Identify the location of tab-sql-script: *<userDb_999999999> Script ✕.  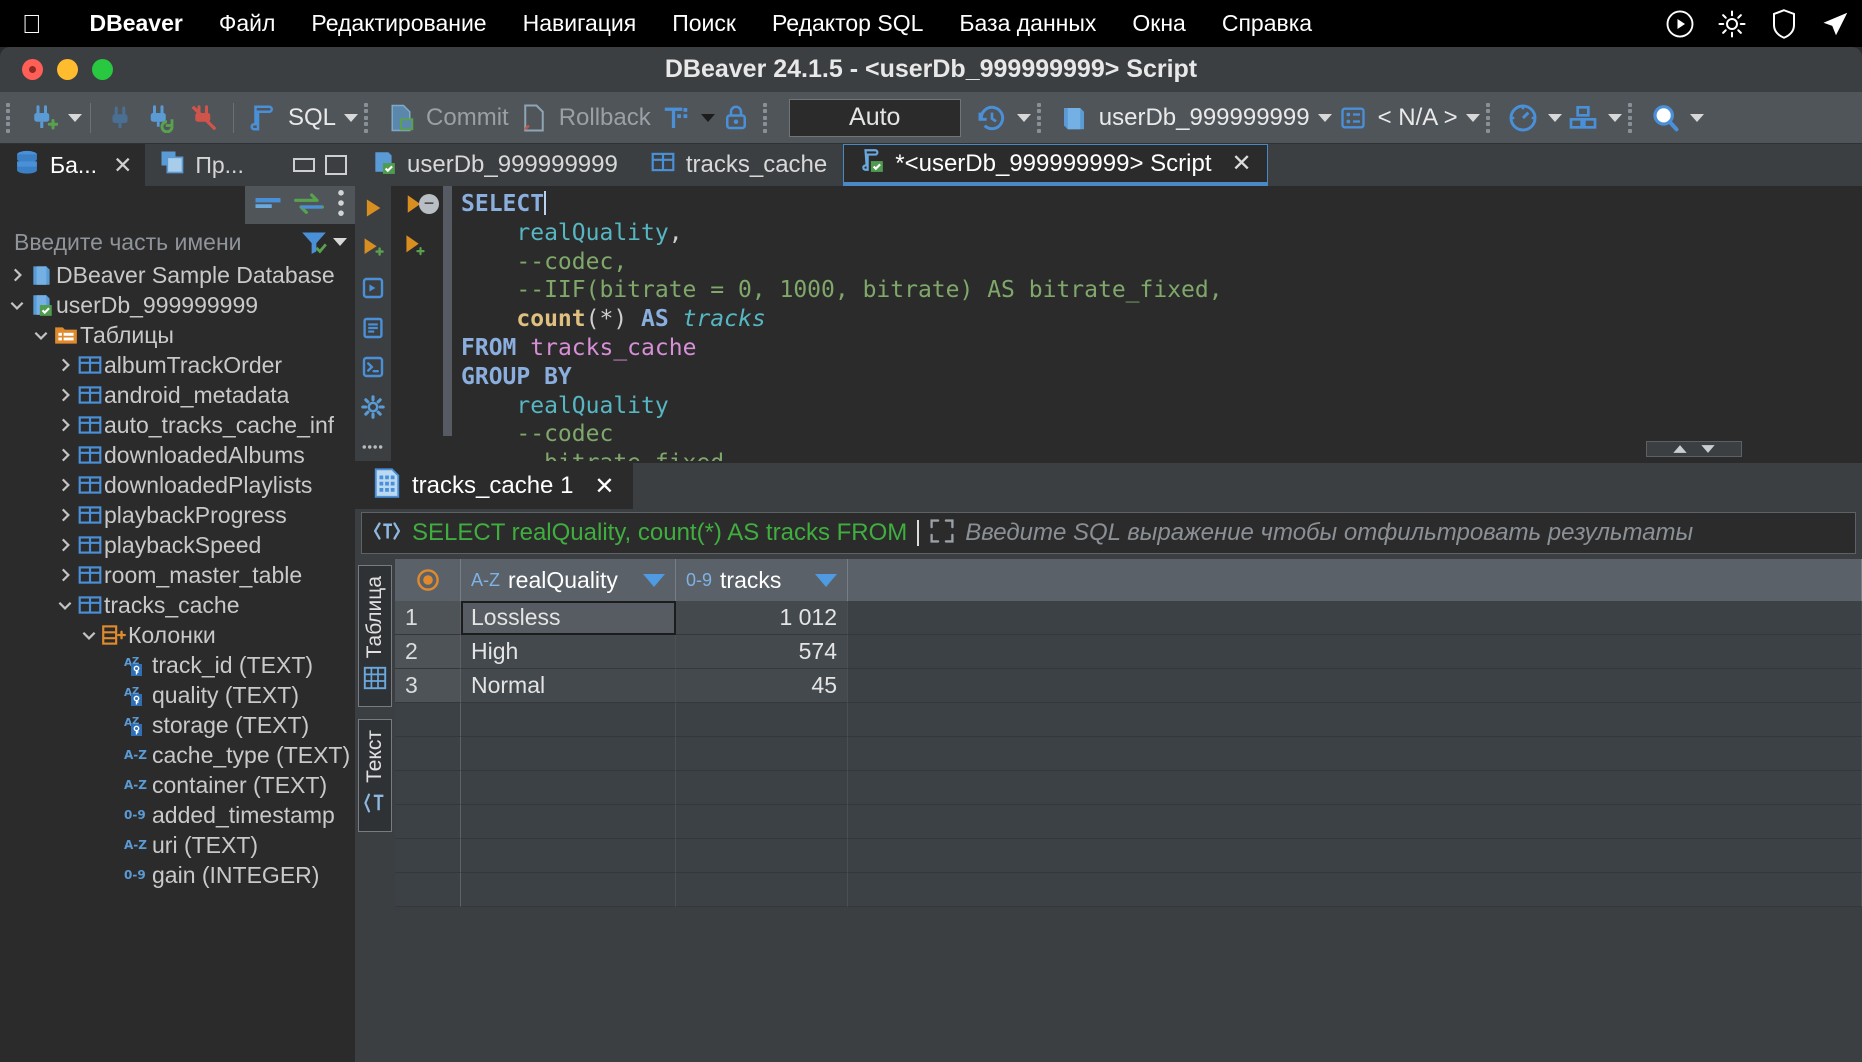
(1055, 165).